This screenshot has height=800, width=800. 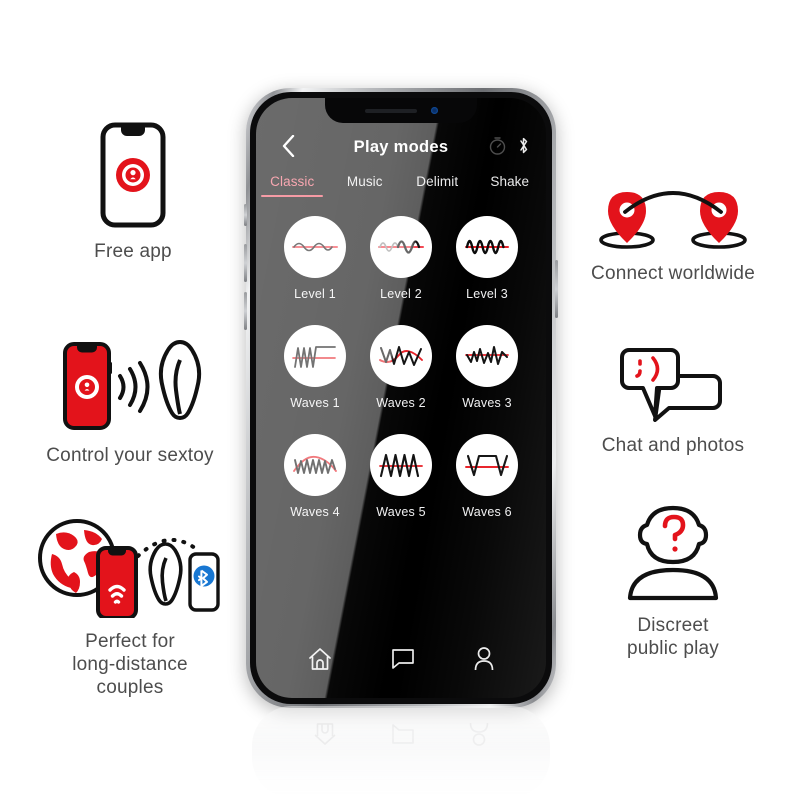 I want to click on two-map-pins-arc-icon, so click(x=673, y=220).